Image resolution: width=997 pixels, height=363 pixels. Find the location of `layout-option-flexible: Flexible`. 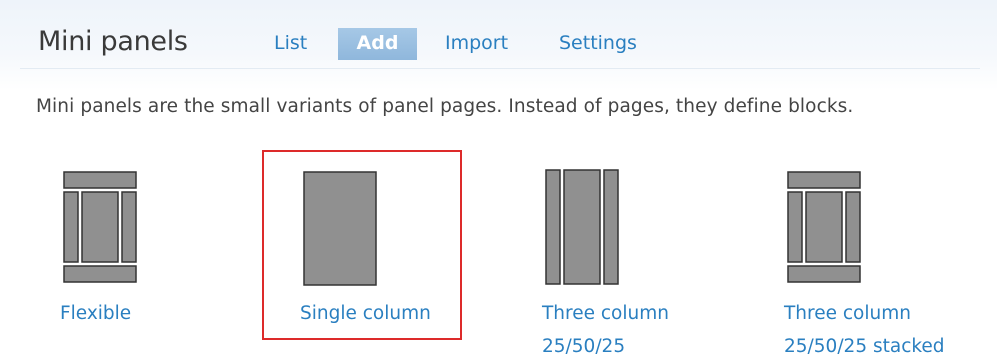

layout-option-flexible: Flexible is located at coordinates (145, 250).